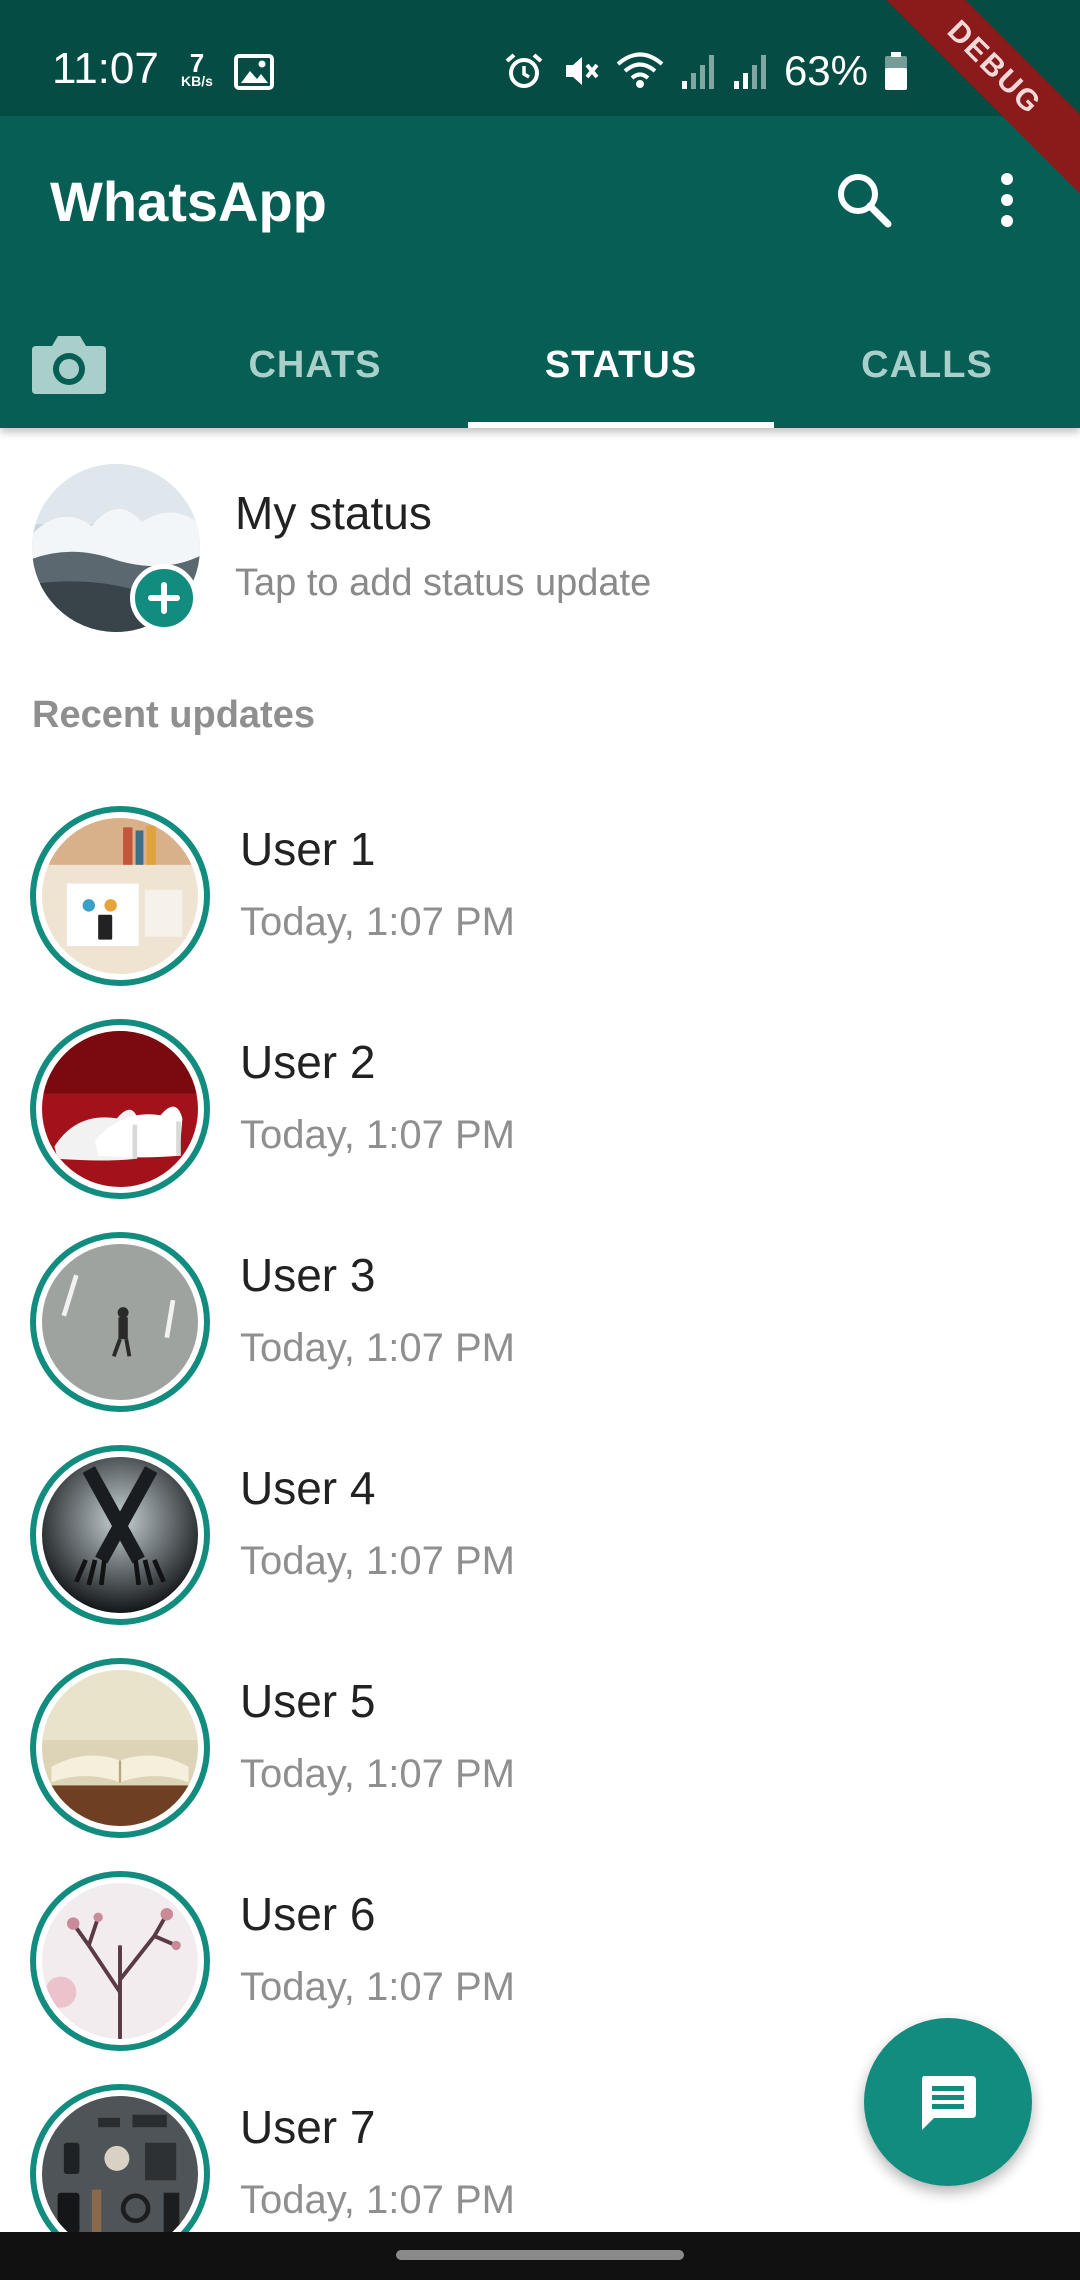 The image size is (1080, 2280). Describe the element at coordinates (896, 71) in the screenshot. I see `battery-icon` at that location.